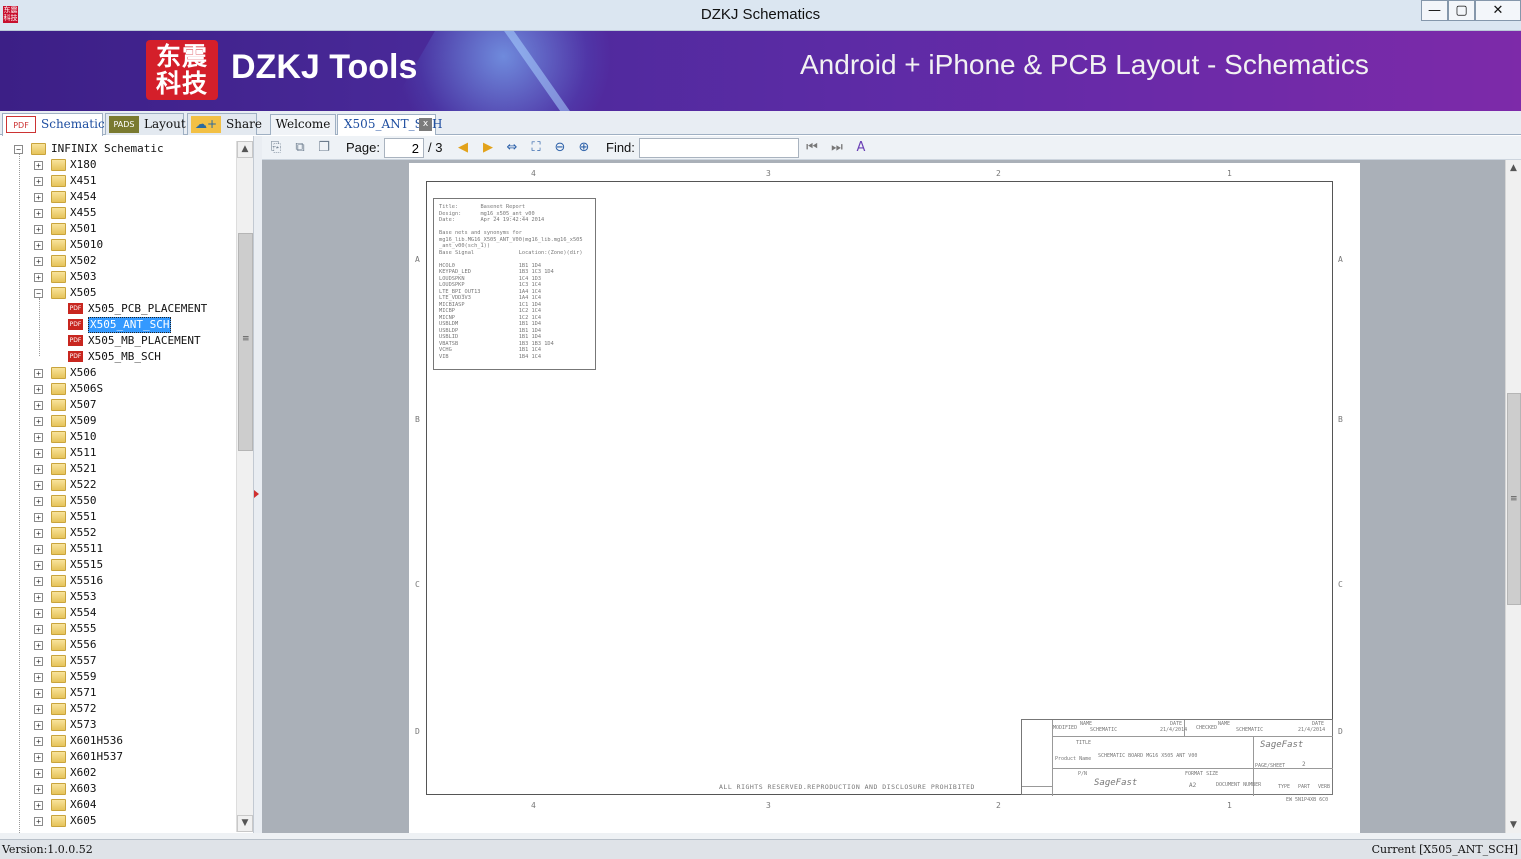  I want to click on tab-welcome: Welcome, so click(303, 124).